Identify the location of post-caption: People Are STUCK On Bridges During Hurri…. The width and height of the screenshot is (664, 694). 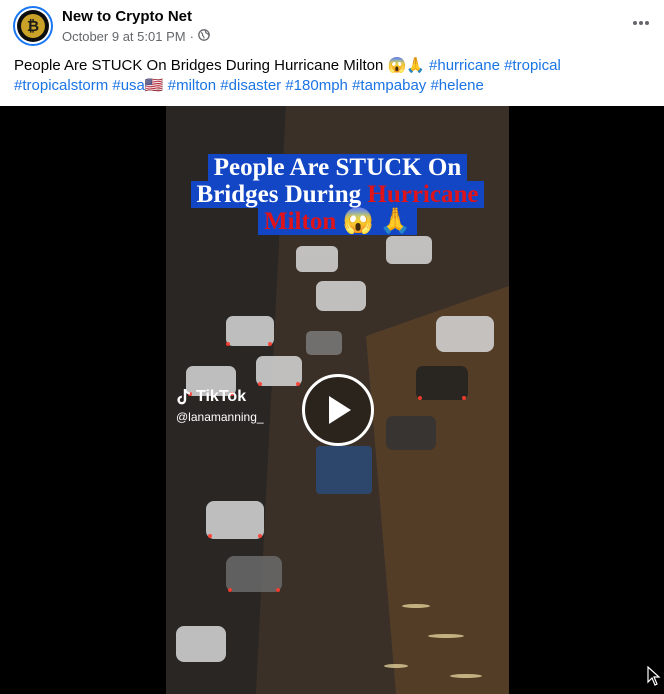
(336, 76).